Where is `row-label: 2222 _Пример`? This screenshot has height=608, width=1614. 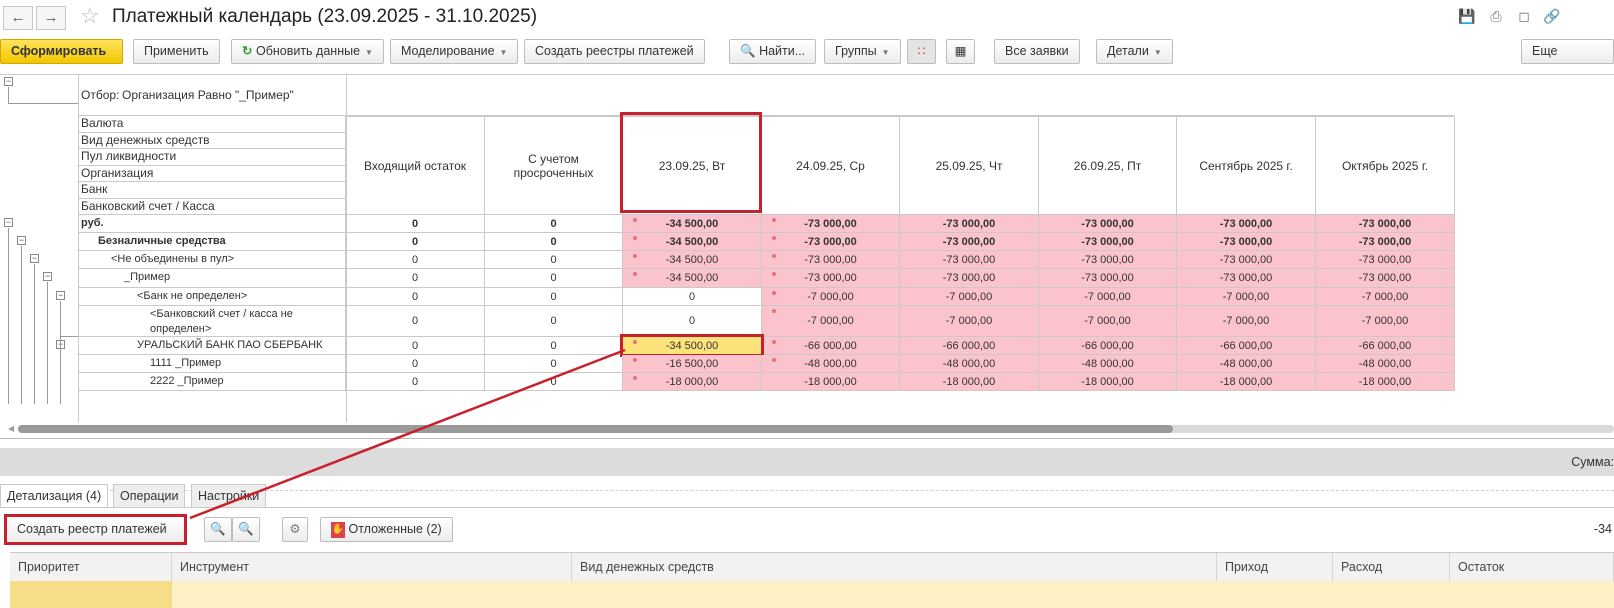 row-label: 2222 _Пример is located at coordinates (212, 382).